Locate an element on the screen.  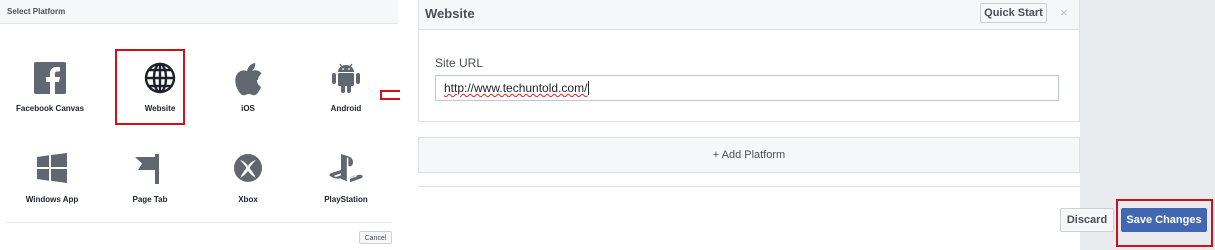
platform-ios: iOS is located at coordinates (248, 92).